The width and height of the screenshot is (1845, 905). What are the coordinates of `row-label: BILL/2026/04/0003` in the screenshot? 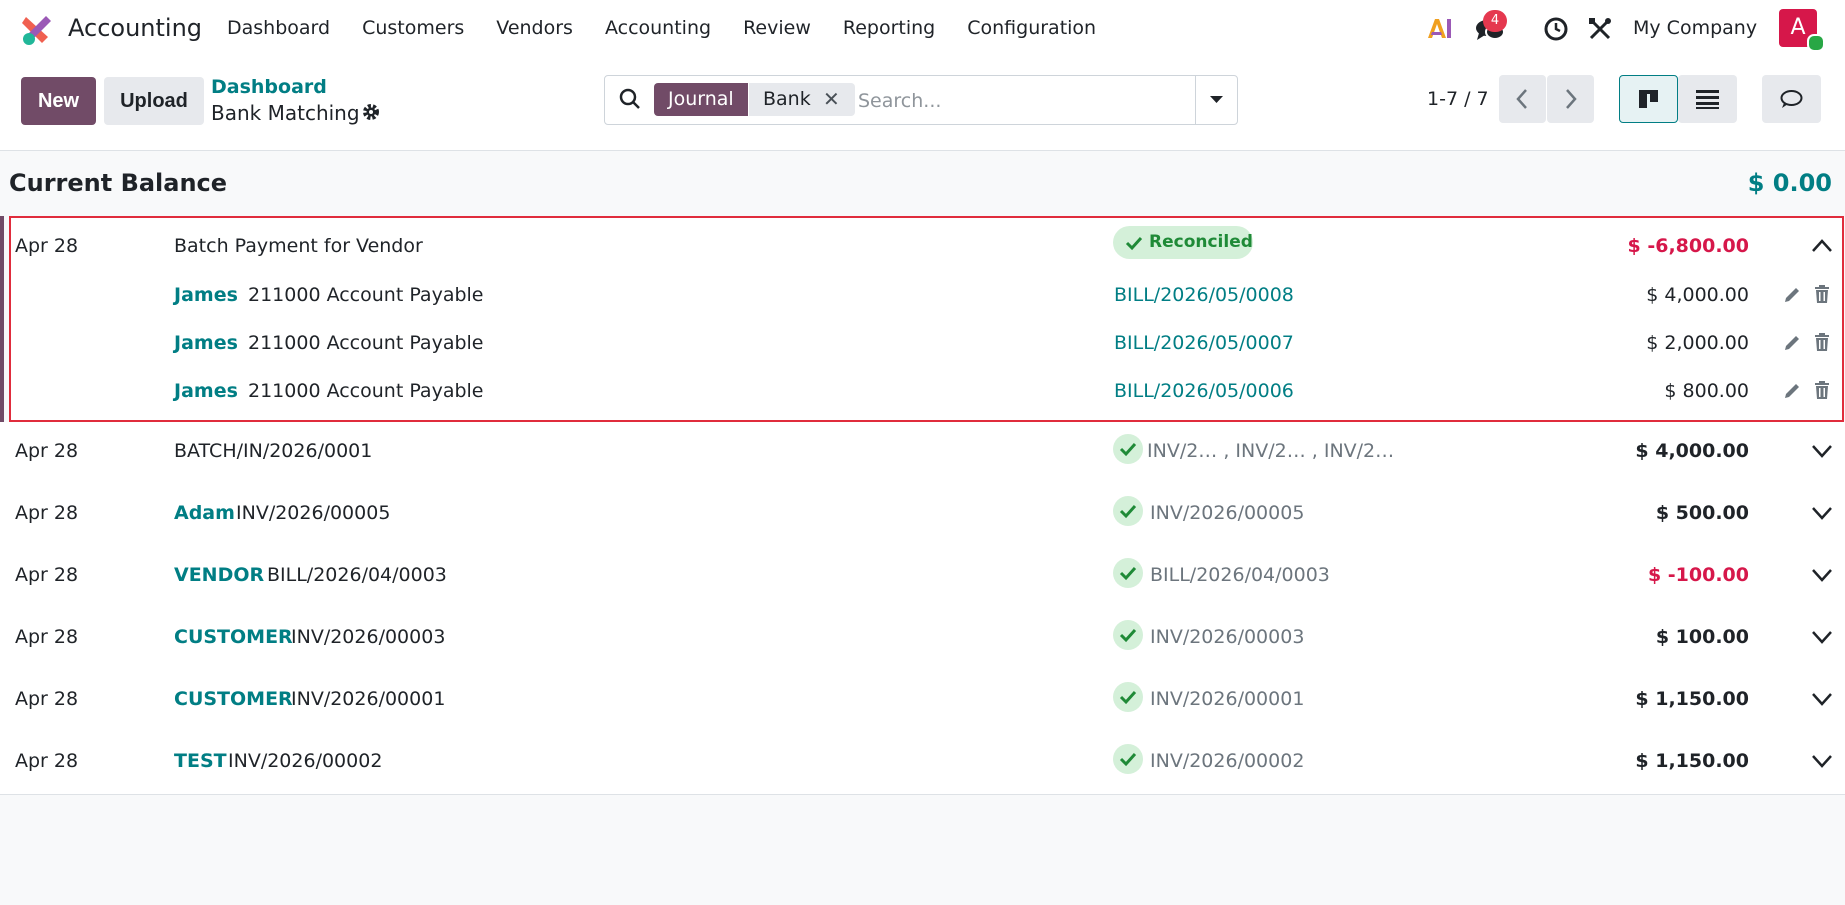 It's located at (357, 575).